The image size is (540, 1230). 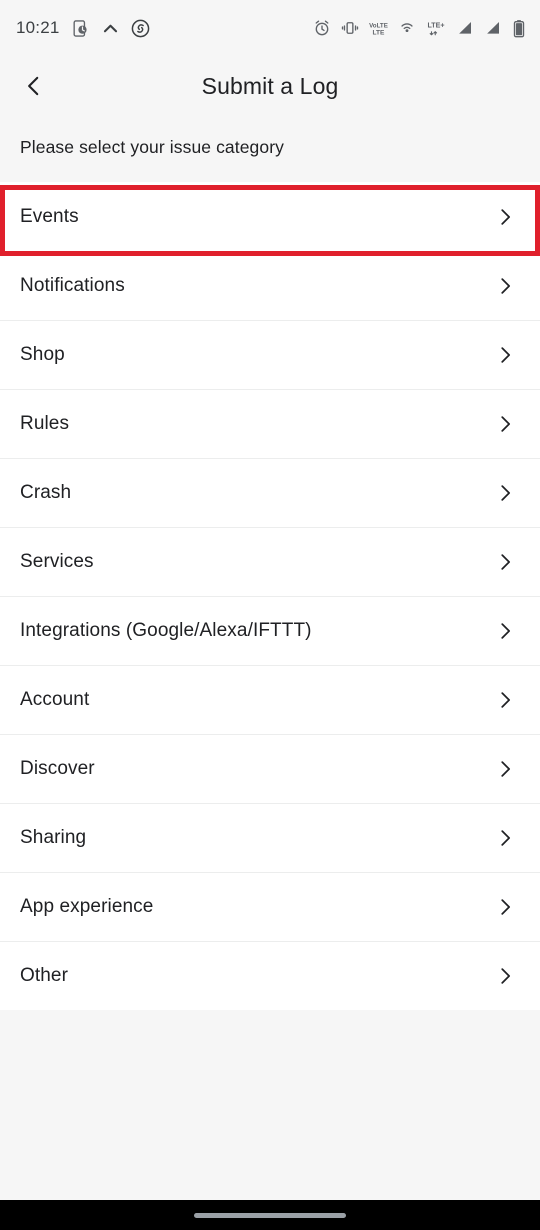 What do you see at coordinates (270, 837) in the screenshot?
I see `category-row: Sharing` at bounding box center [270, 837].